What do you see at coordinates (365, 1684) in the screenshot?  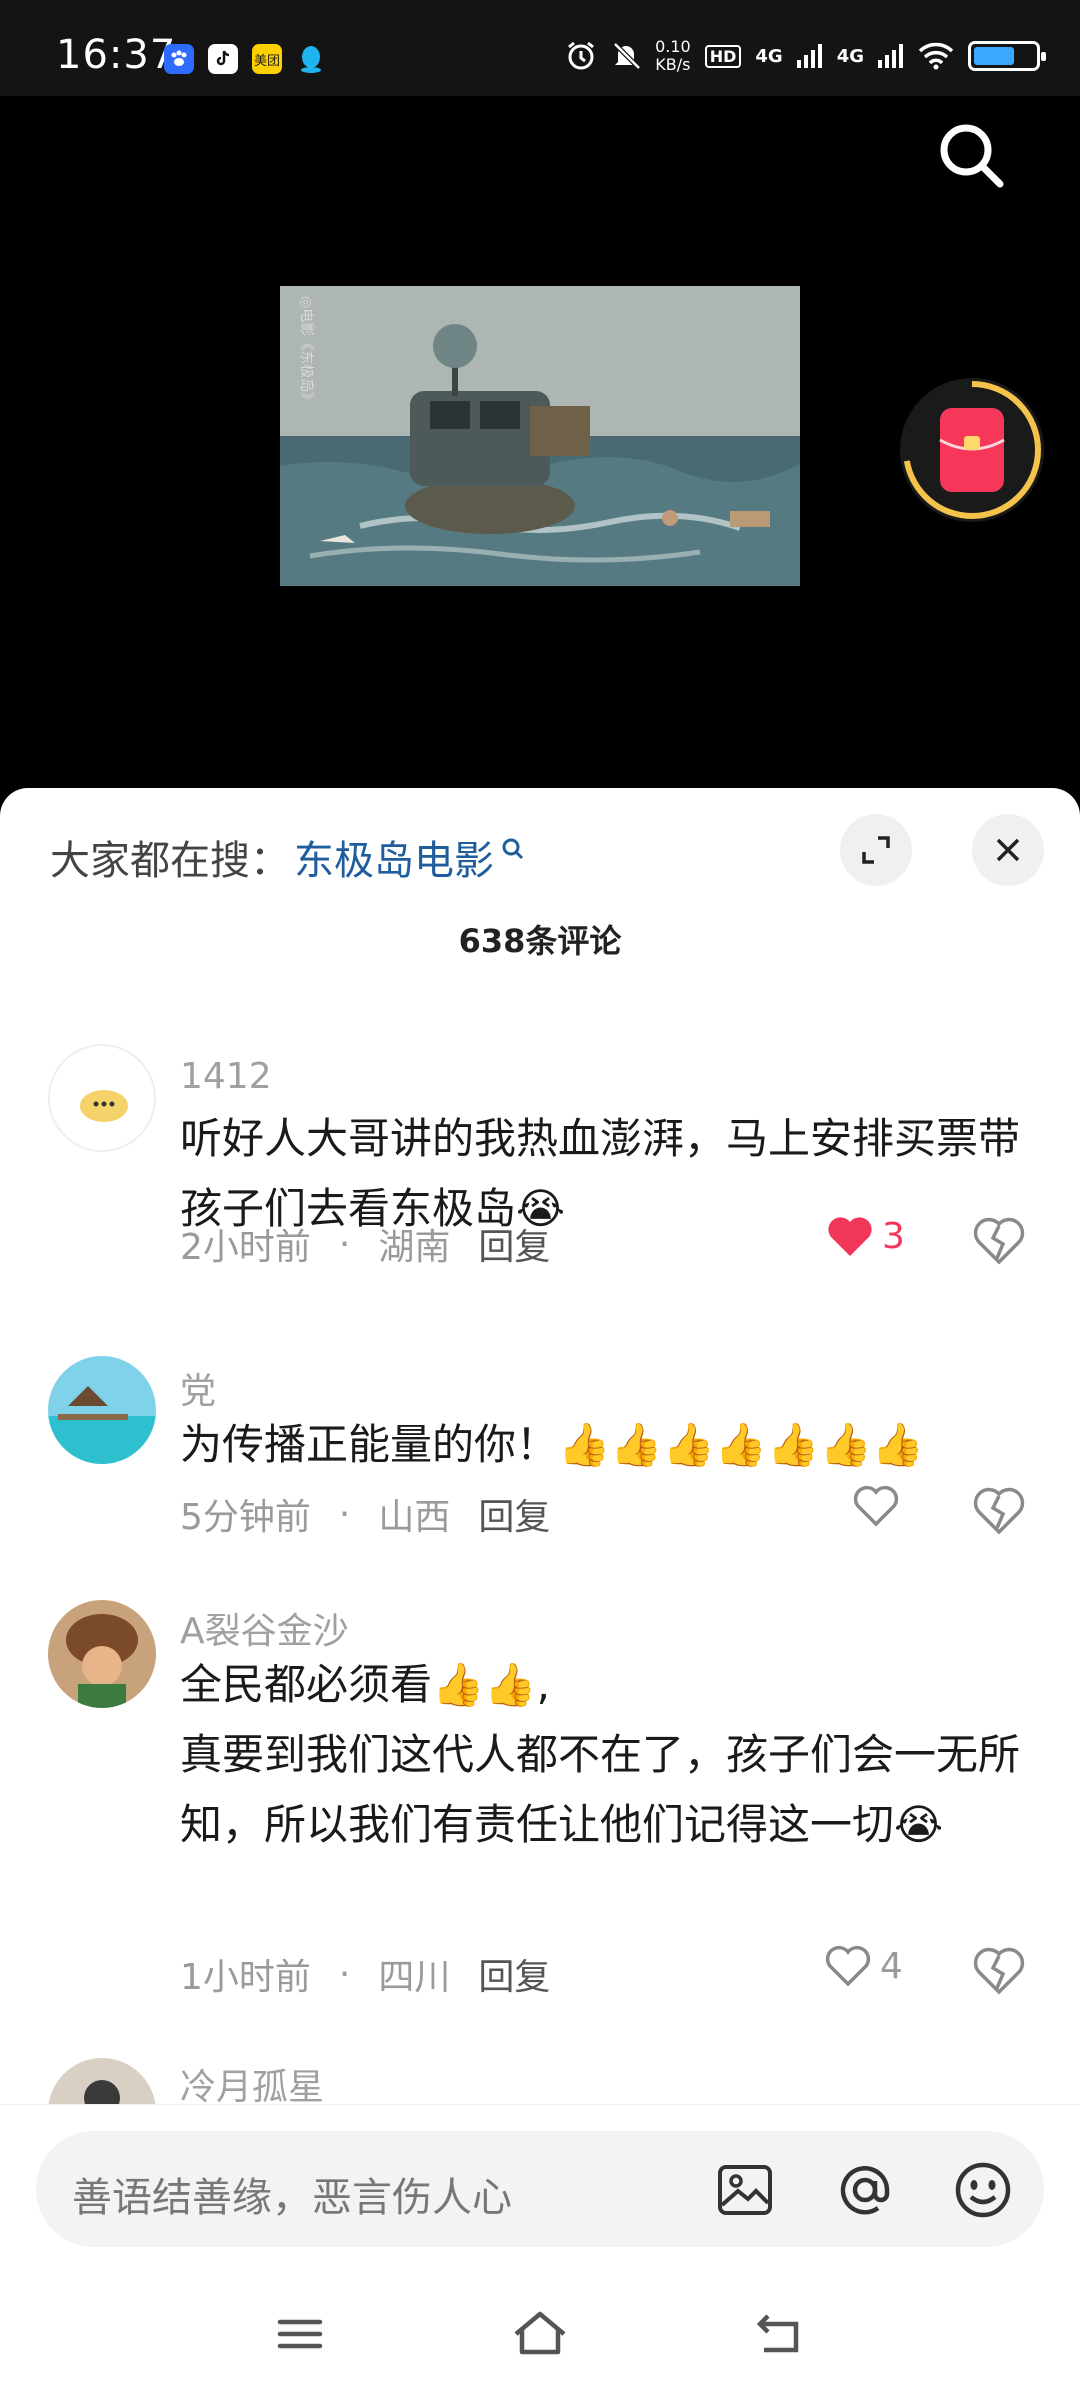 I see `comment-text-line1: 全民都必须看👍👍,` at bounding box center [365, 1684].